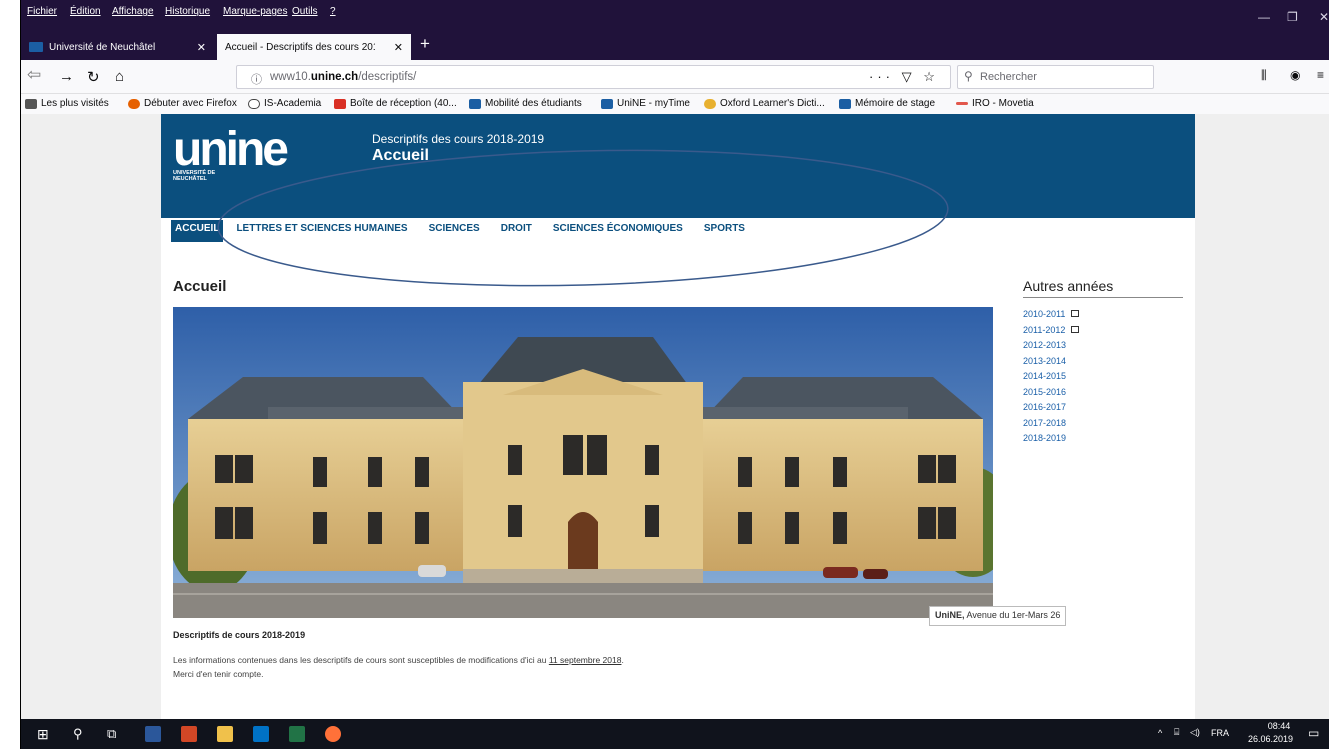 This screenshot has height=749, width=1329. Describe the element at coordinates (261, 734) in the screenshot. I see `outlook-icon` at that location.